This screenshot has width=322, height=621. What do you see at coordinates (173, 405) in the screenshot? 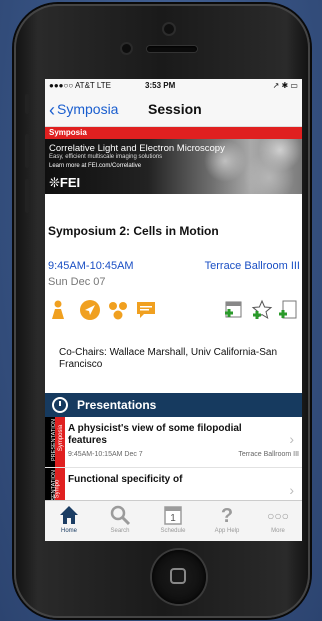
I see `presentations-header: Presentations` at bounding box center [173, 405].